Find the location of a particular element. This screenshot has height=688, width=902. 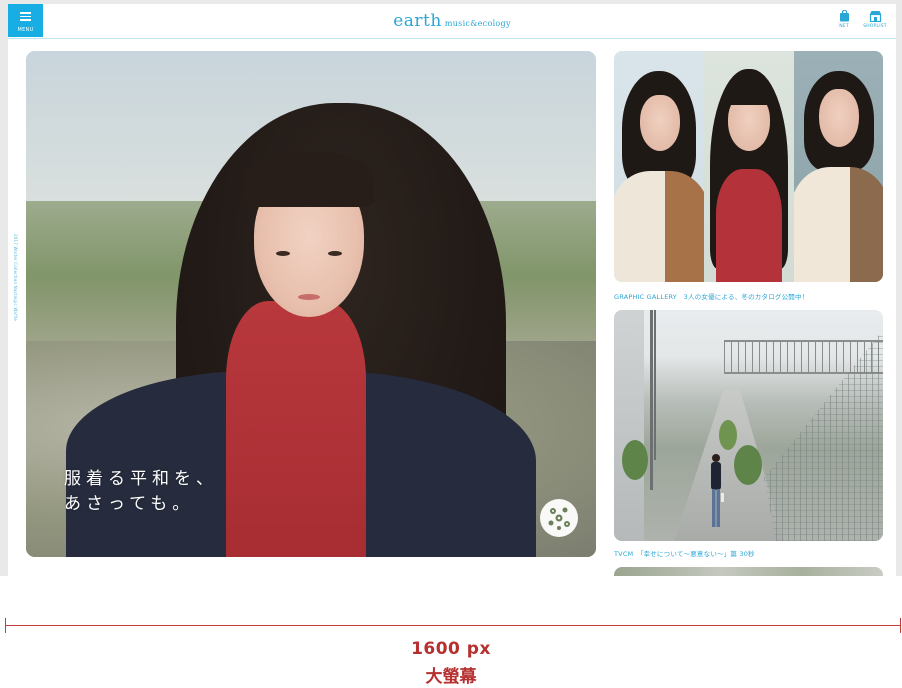

graphic-gallery-caption: GRAPHIC GALLERY 3人の女優による、冬のカタログ公開中！ is located at coordinates (711, 296).